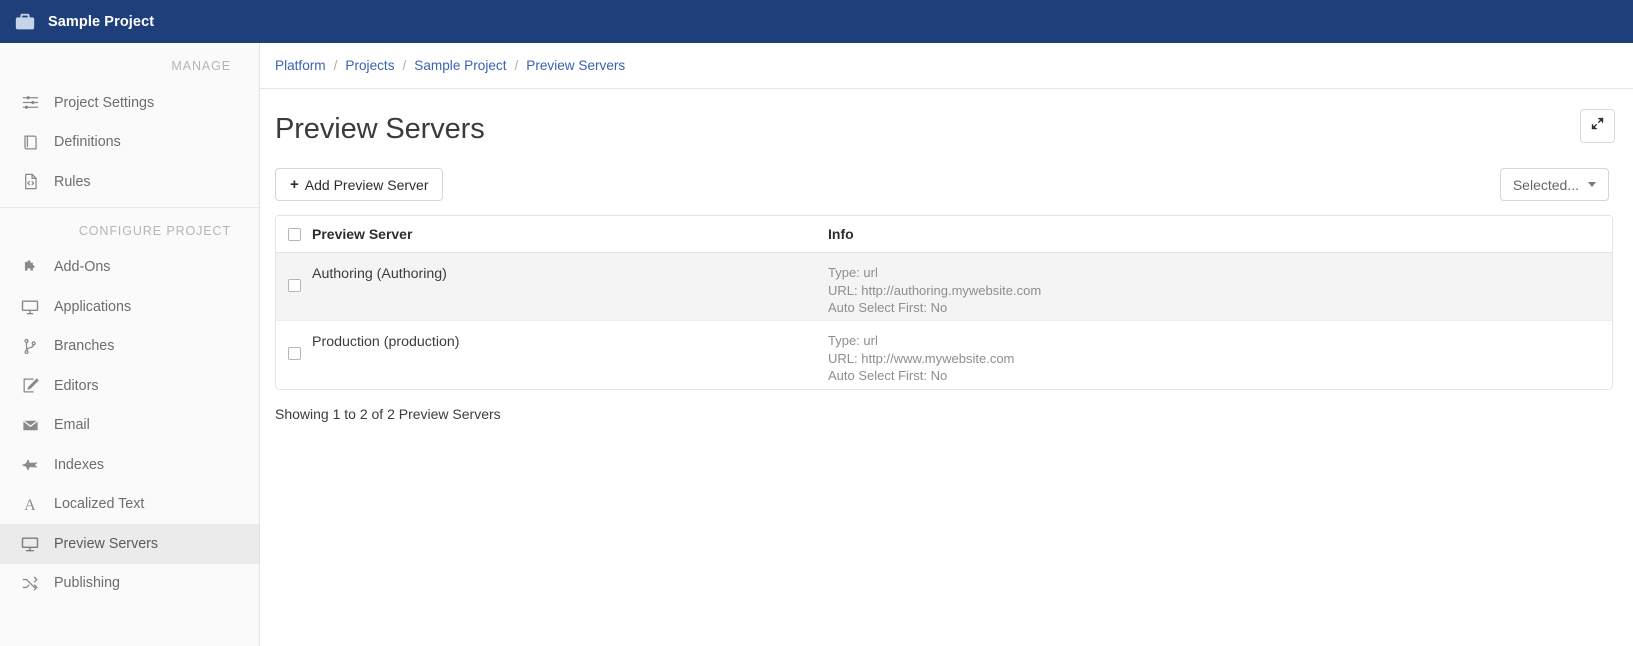 The image size is (1633, 646). What do you see at coordinates (30, 267) in the screenshot?
I see `puzzle-piece-icon` at bounding box center [30, 267].